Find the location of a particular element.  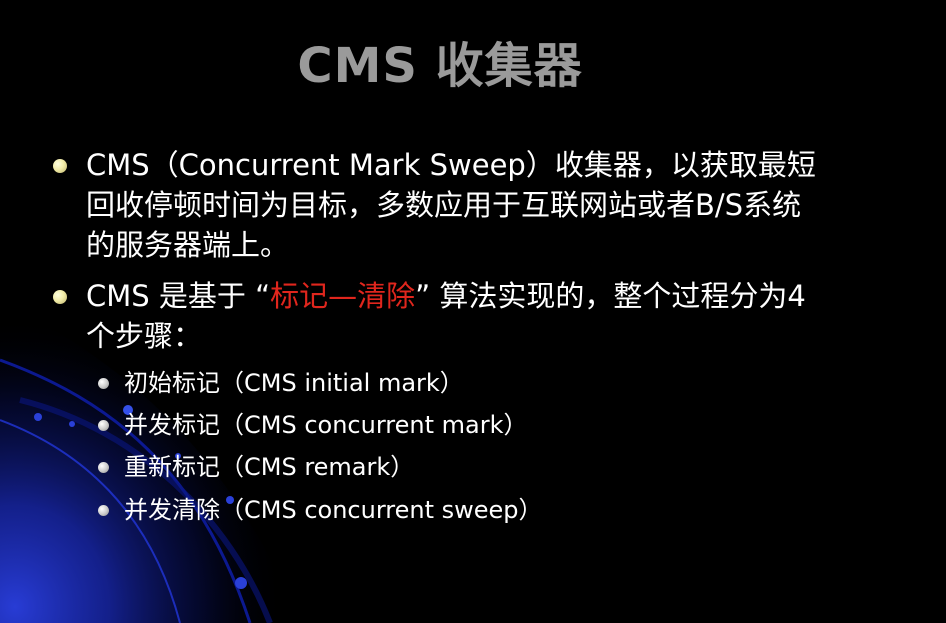

step-item-2: 并发标记（CMS concurrent mark） is located at coordinates (461, 425).